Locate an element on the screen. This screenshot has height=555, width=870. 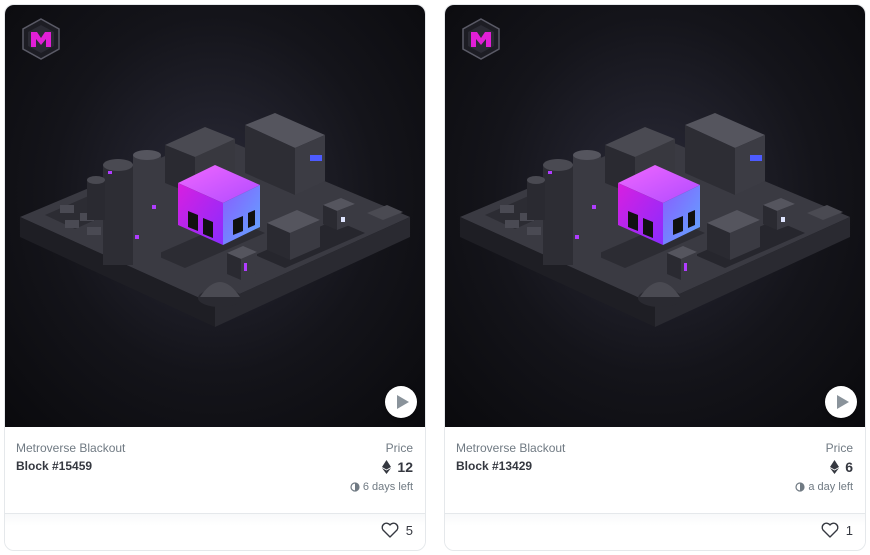
time-left-text: a day left is located at coordinates (830, 487).